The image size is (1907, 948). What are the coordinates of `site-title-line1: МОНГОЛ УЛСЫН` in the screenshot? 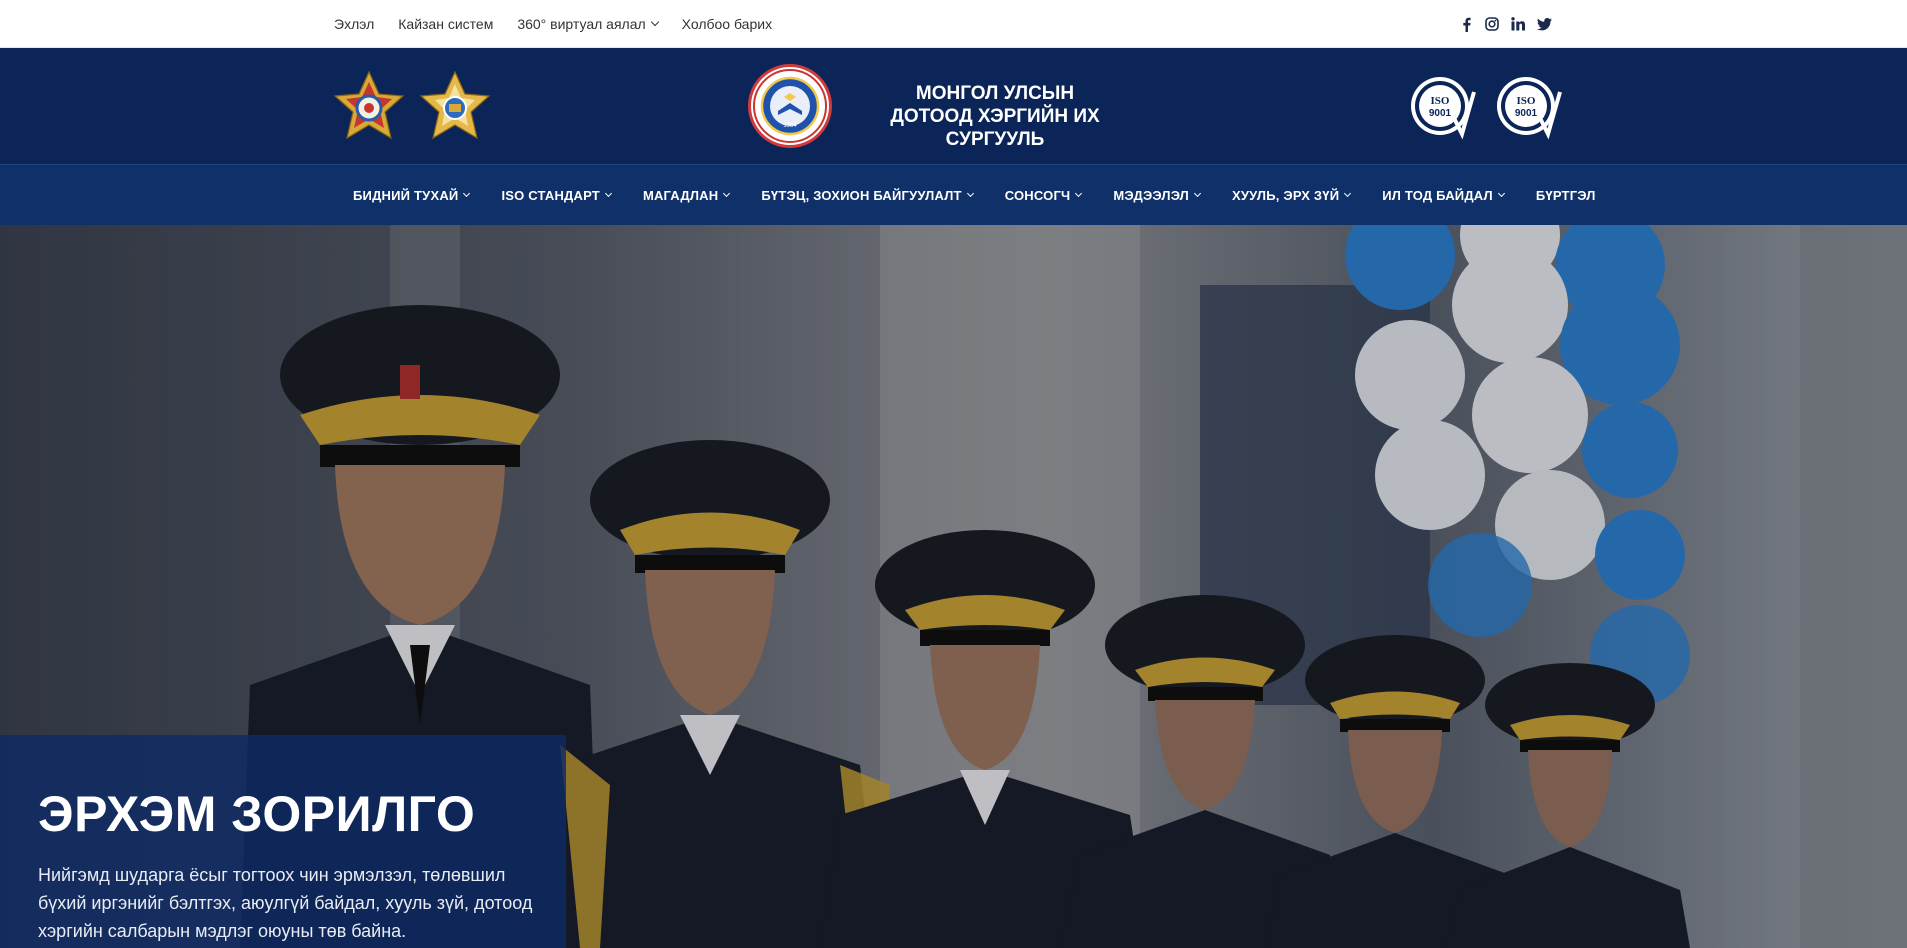 It's located at (995, 93).